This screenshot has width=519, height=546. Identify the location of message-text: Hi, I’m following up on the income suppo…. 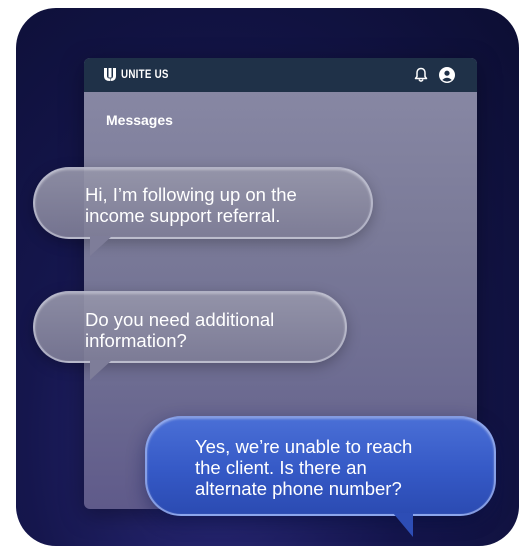
(191, 205).